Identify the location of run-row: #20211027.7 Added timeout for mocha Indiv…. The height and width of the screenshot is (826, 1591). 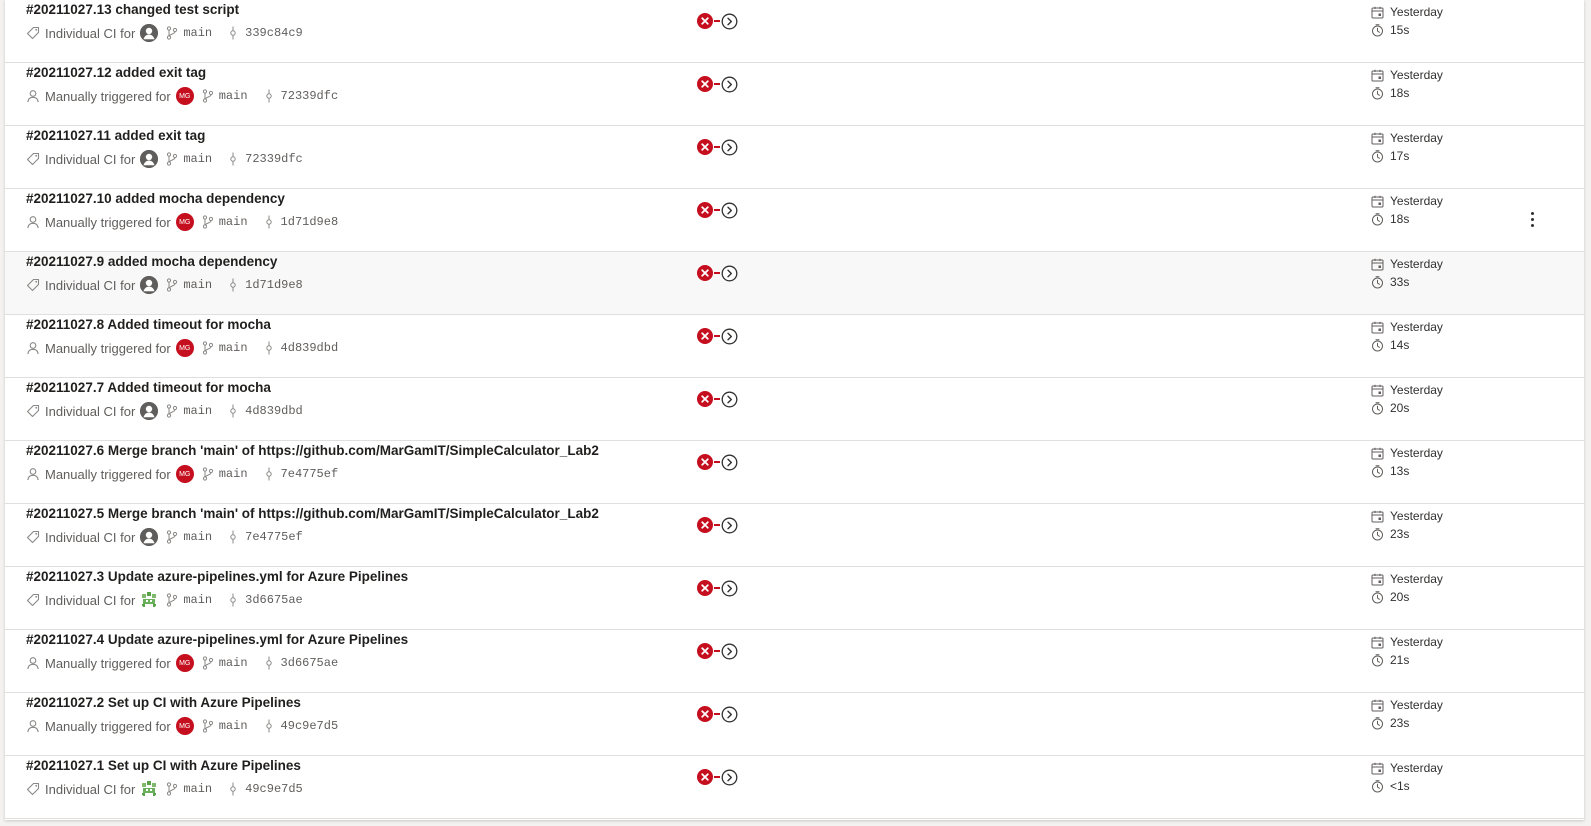
(794, 409).